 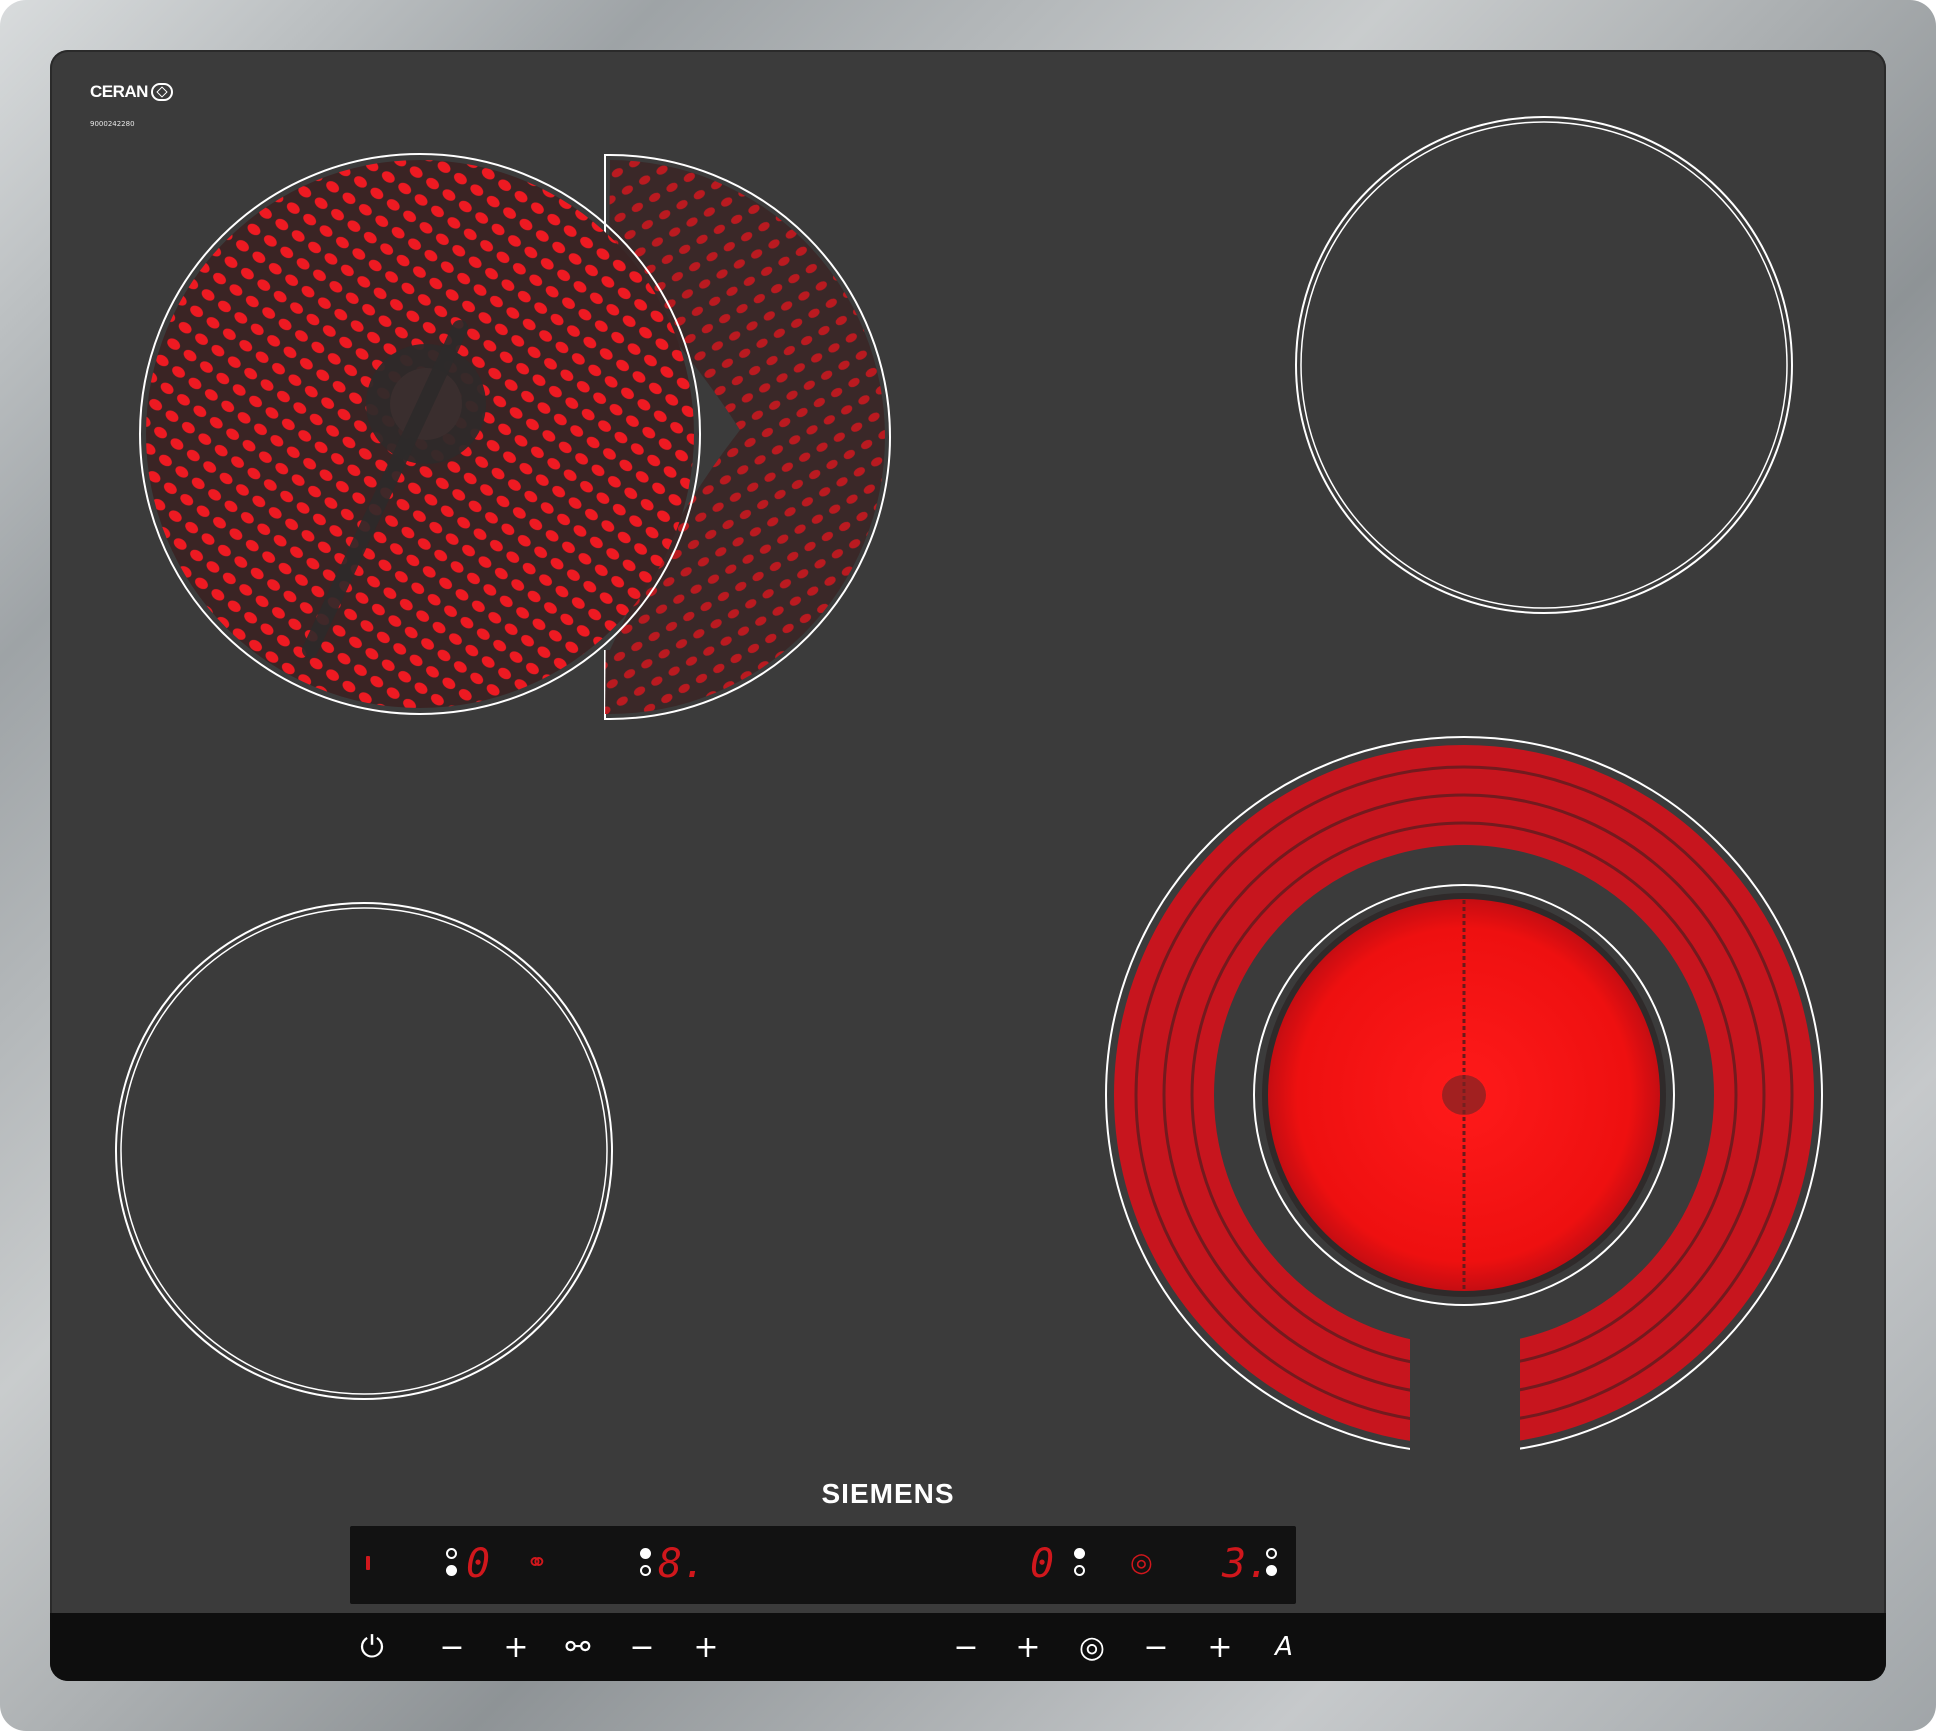 I want to click on zone-4-level: 3., so click(x=1246, y=1564).